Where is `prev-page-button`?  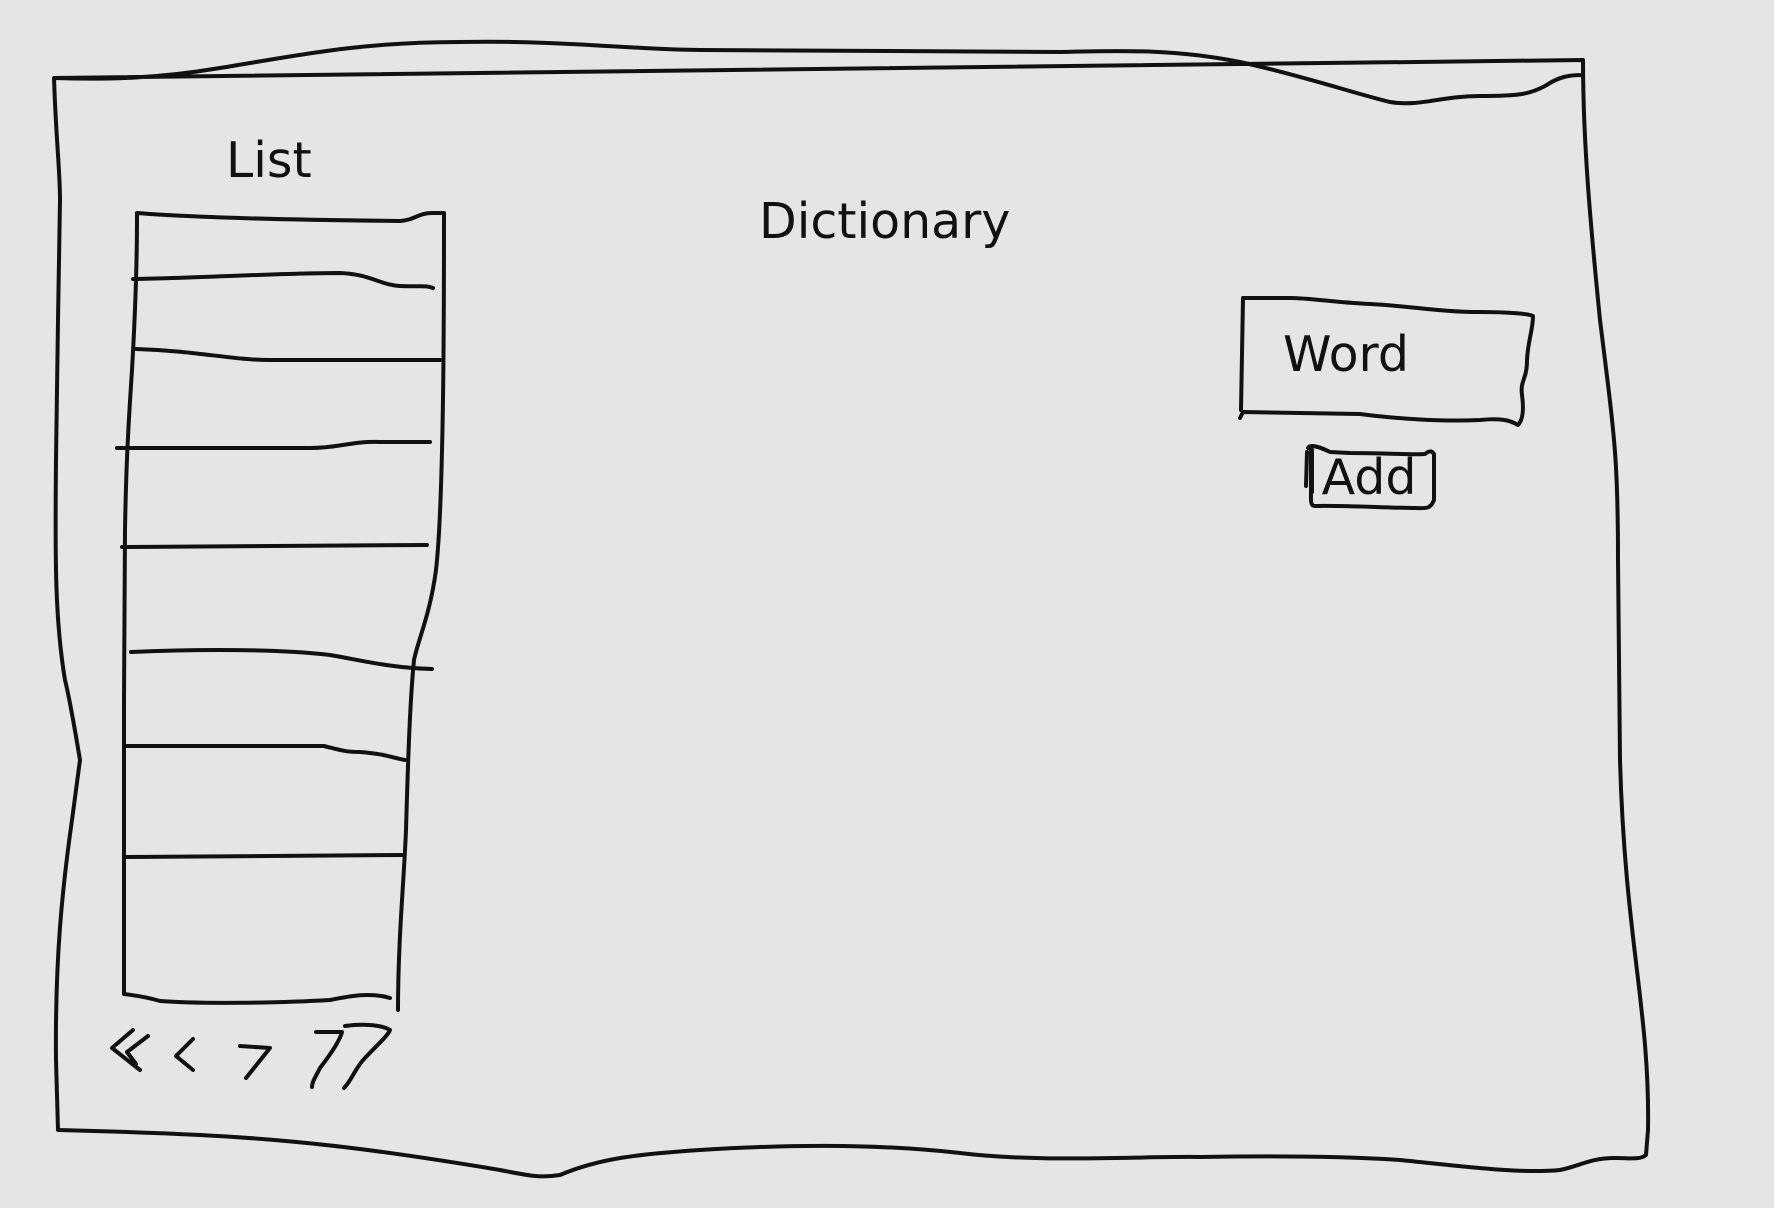 prev-page-button is located at coordinates (186, 1066).